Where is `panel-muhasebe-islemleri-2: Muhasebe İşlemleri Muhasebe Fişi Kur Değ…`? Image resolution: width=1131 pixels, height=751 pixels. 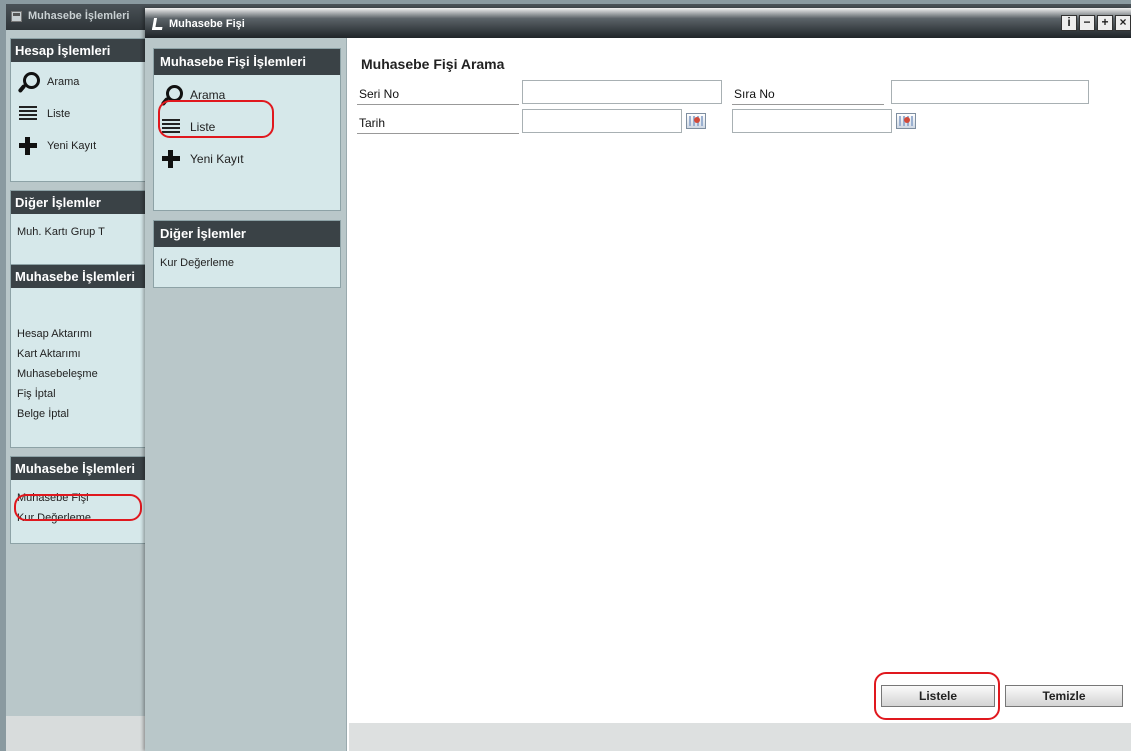
panel-muhasebe-islemleri-2: Muhasebe İşlemleri Muhasebe Fişi Kur Değ… is located at coordinates (78, 500).